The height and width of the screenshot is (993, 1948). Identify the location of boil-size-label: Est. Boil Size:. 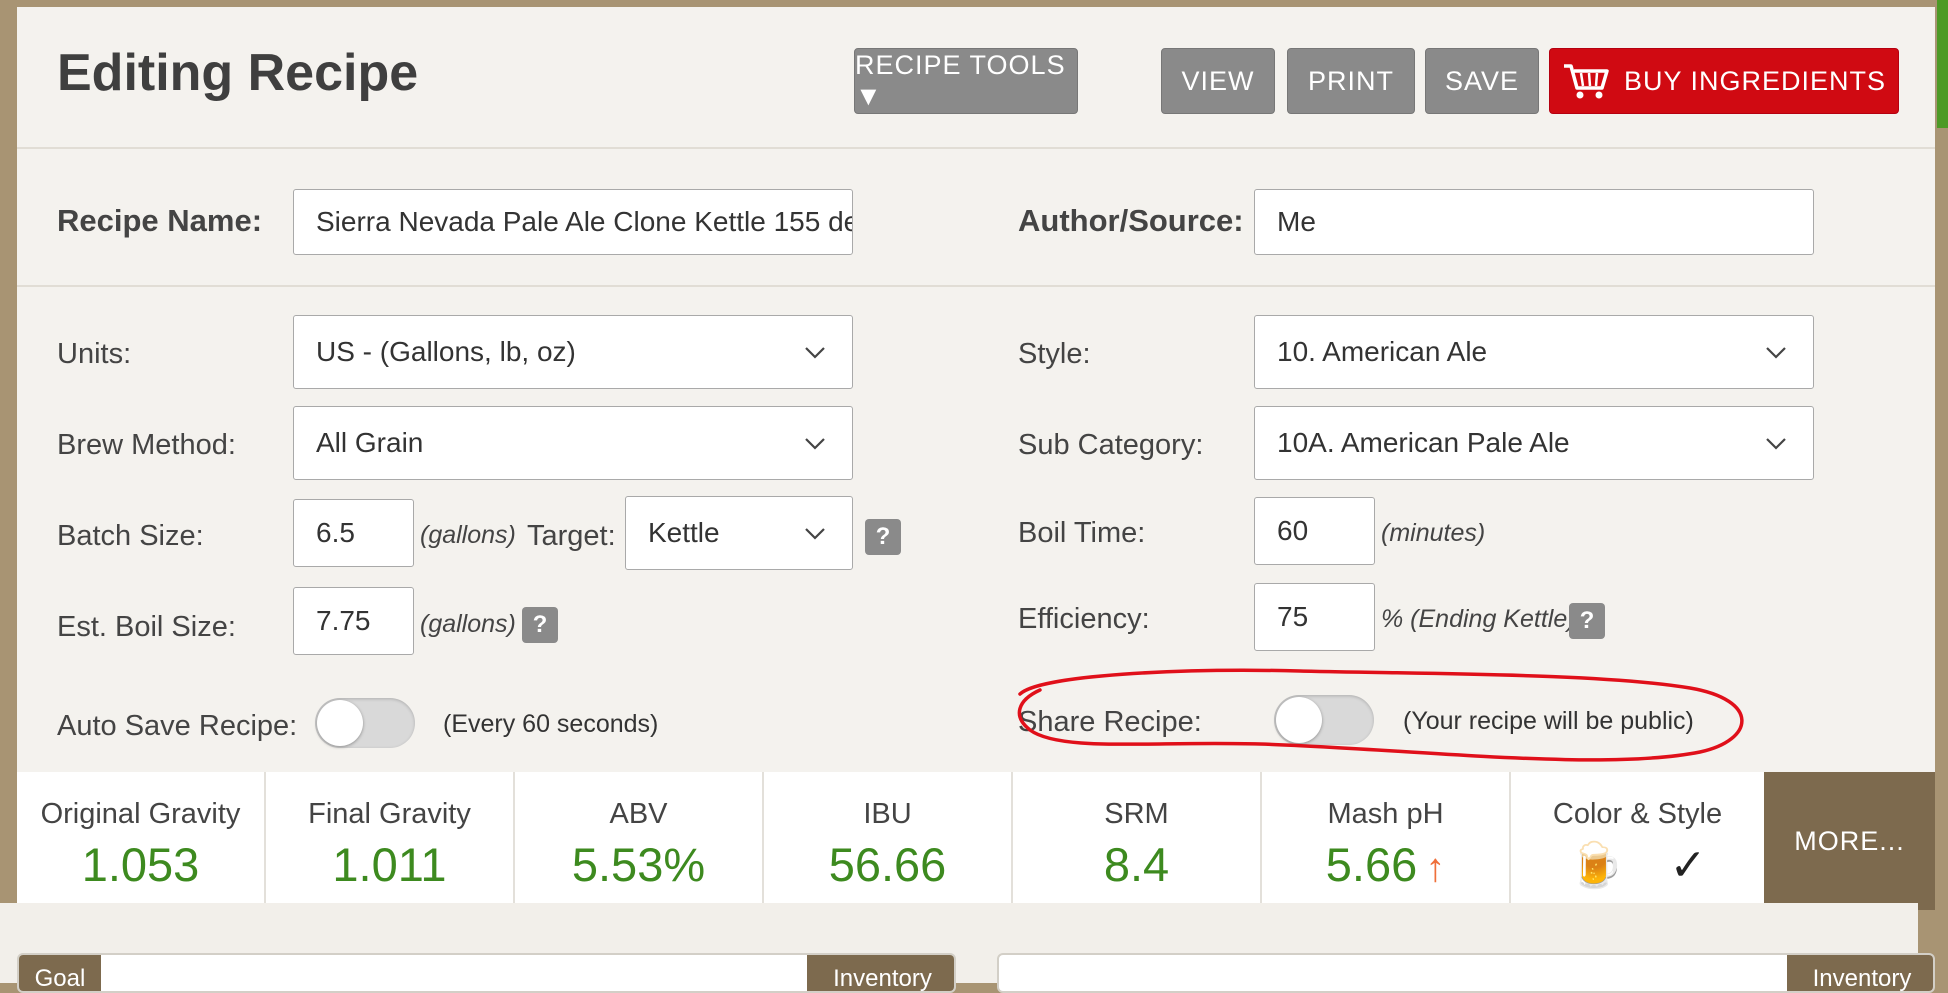
(146, 627).